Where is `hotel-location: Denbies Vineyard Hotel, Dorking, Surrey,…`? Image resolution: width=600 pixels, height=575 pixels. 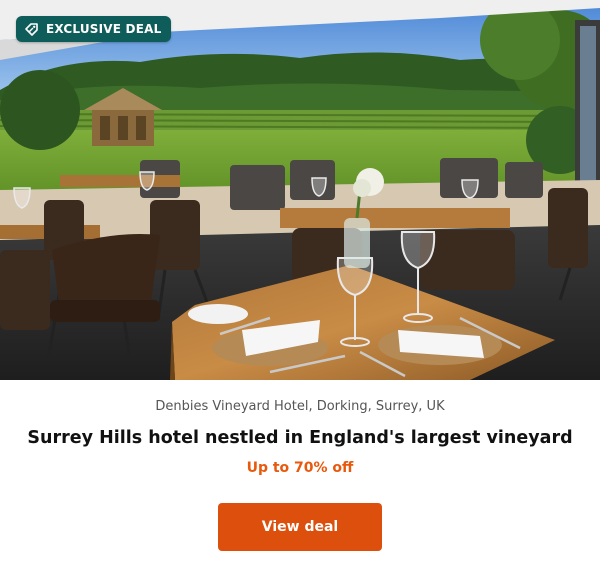
hotel-location: Denbies Vineyard Hotel, Dorking, Surrey,… is located at coordinates (300, 406).